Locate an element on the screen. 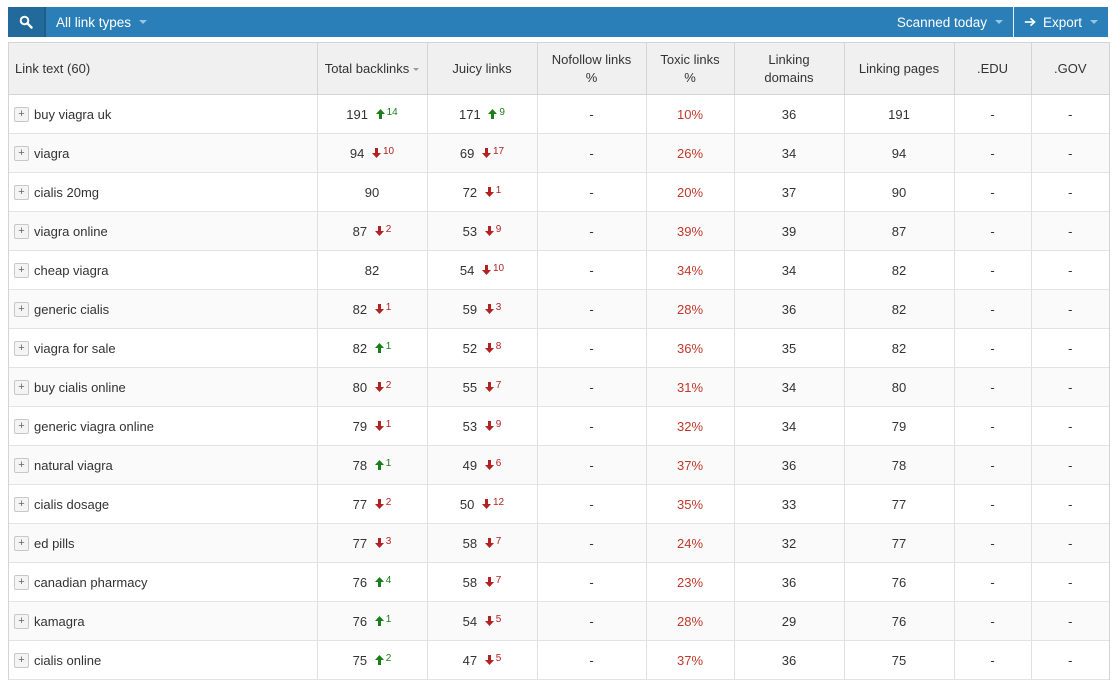 This screenshot has width=1120, height=681. cell-total-backlinks: 76 4 is located at coordinates (372, 582).